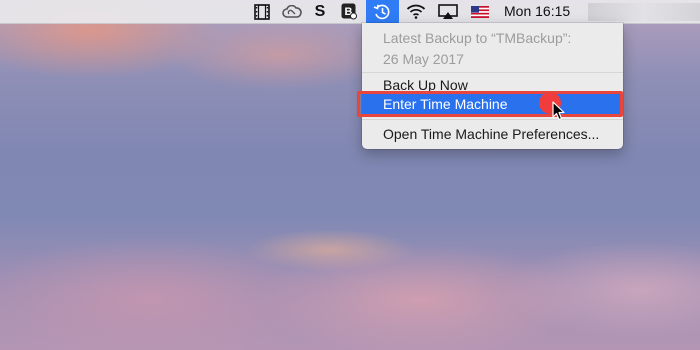 The width and height of the screenshot is (700, 350). Describe the element at coordinates (423, 59) in the screenshot. I see `latest-backup-date: 26 May 2017` at that location.